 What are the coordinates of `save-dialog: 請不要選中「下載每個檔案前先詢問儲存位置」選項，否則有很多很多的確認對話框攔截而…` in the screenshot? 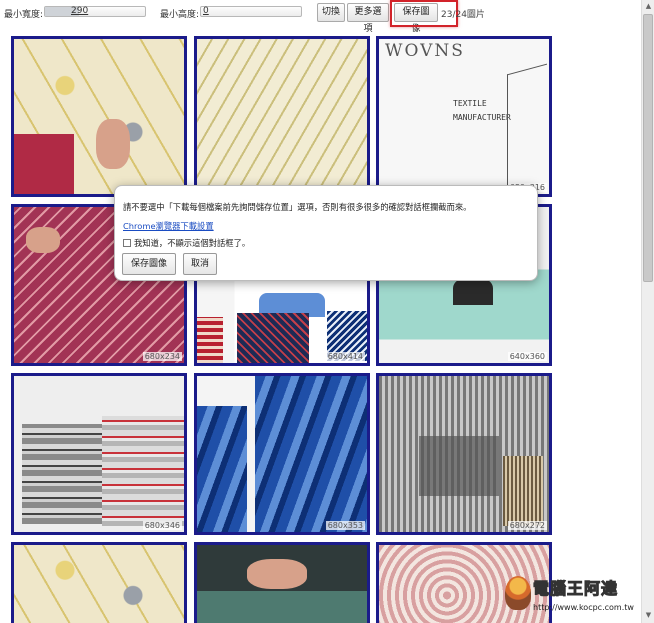 It's located at (326, 233).